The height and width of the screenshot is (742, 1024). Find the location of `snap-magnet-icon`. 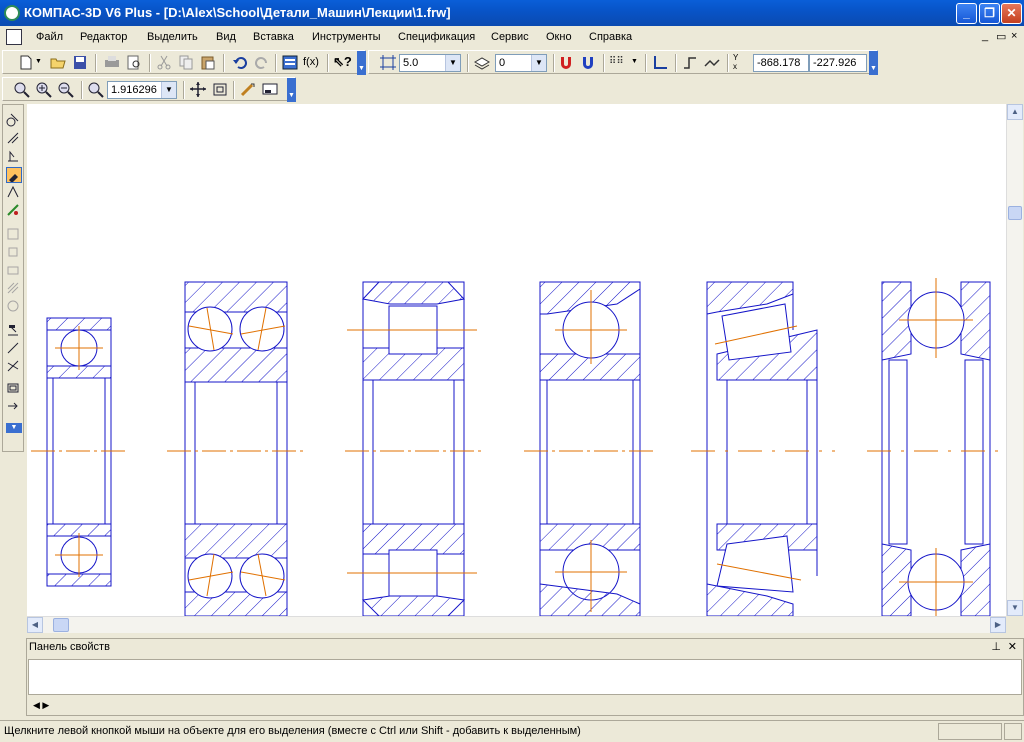

snap-magnet-icon is located at coordinates (566, 62).